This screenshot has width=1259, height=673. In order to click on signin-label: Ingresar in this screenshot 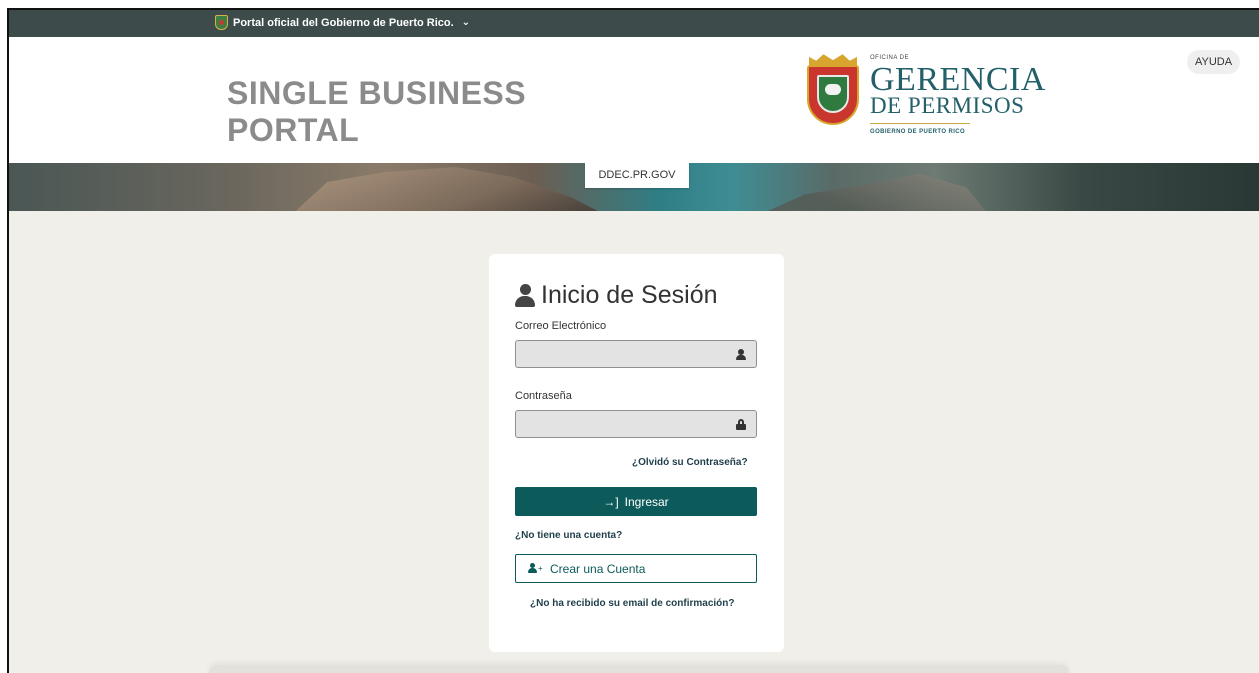, I will do `click(646, 501)`.